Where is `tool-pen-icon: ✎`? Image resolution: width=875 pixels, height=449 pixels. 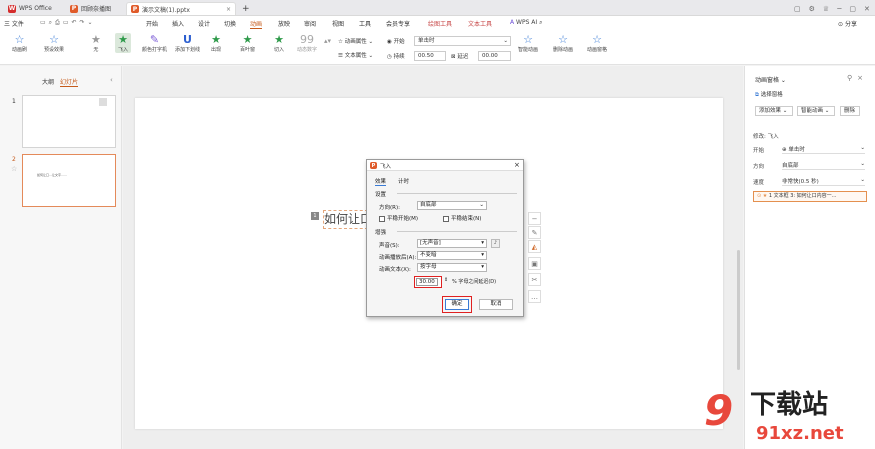
tool-pen-icon: ✎ is located at coordinates (534, 232).